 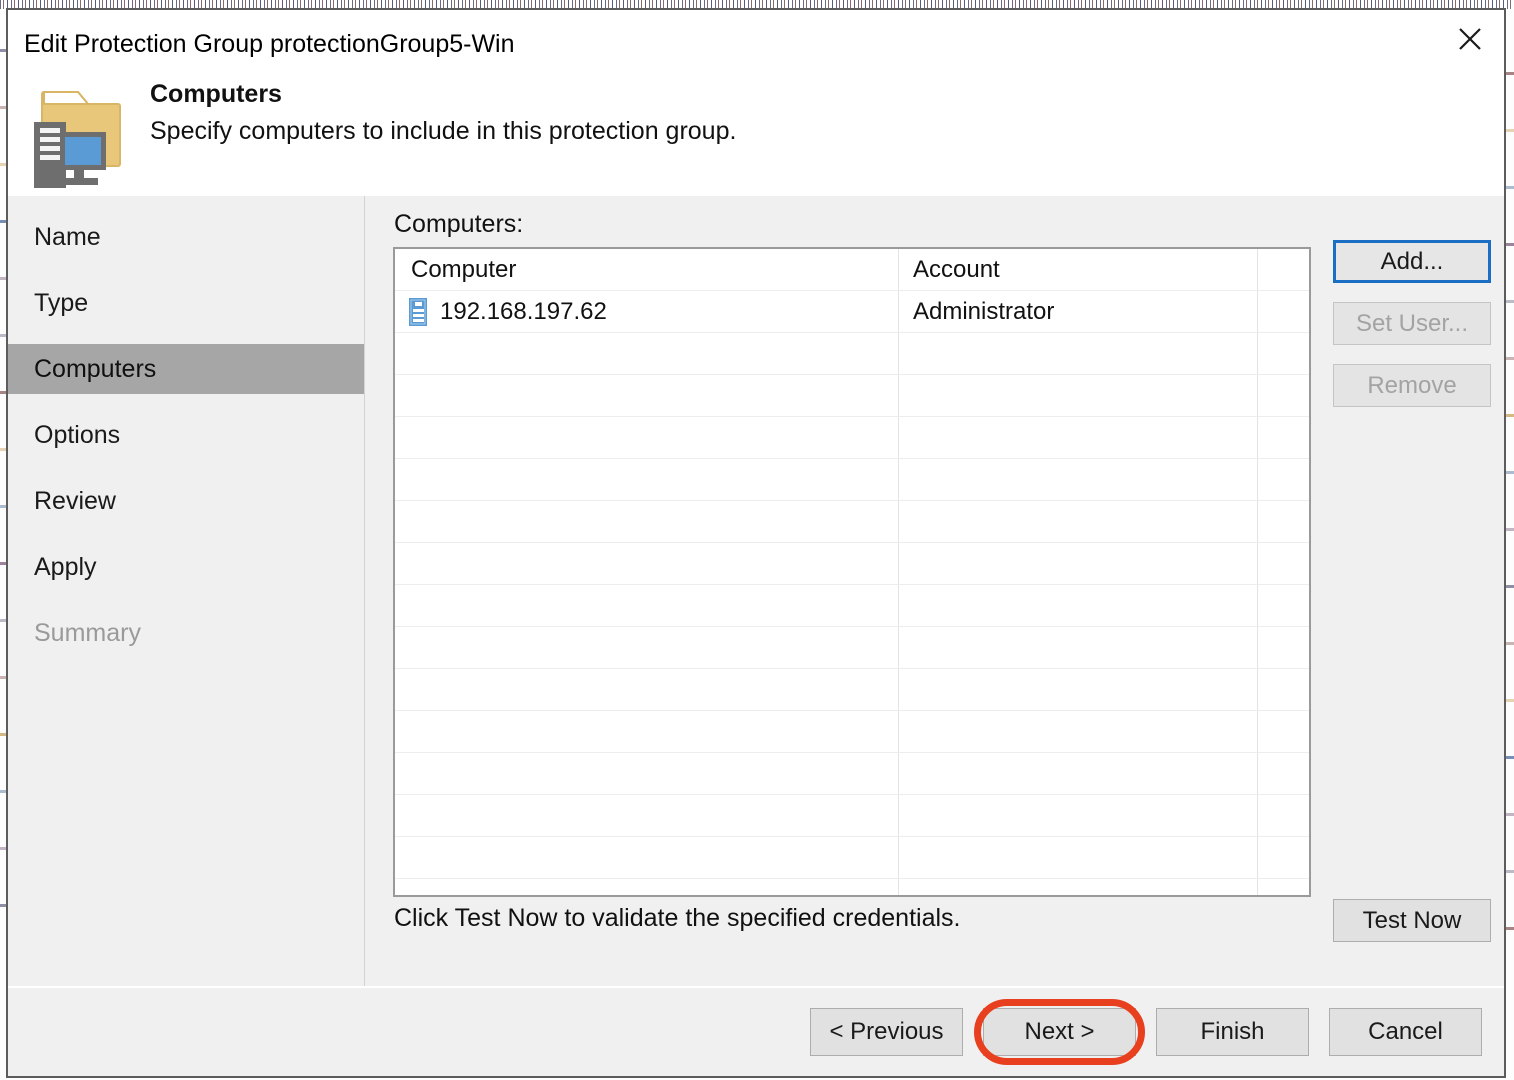 I want to click on sidebar-item-label: Review, so click(x=75, y=500).